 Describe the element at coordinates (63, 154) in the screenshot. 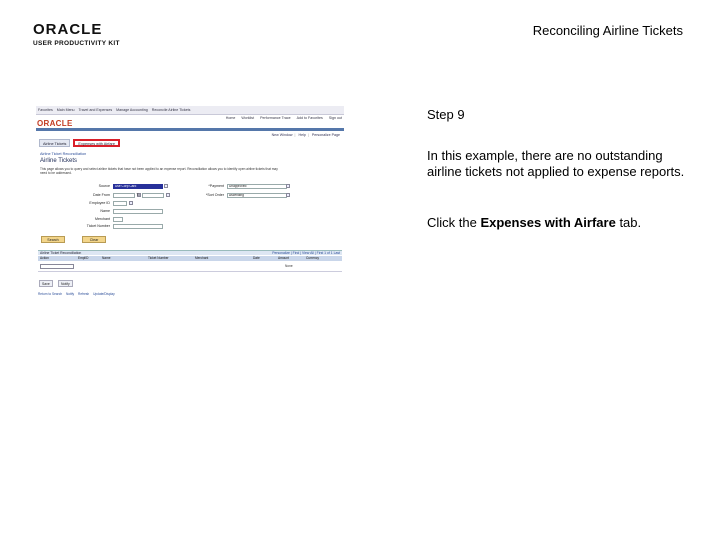

I see `section-link: Airline Ticket Reconciliation` at that location.